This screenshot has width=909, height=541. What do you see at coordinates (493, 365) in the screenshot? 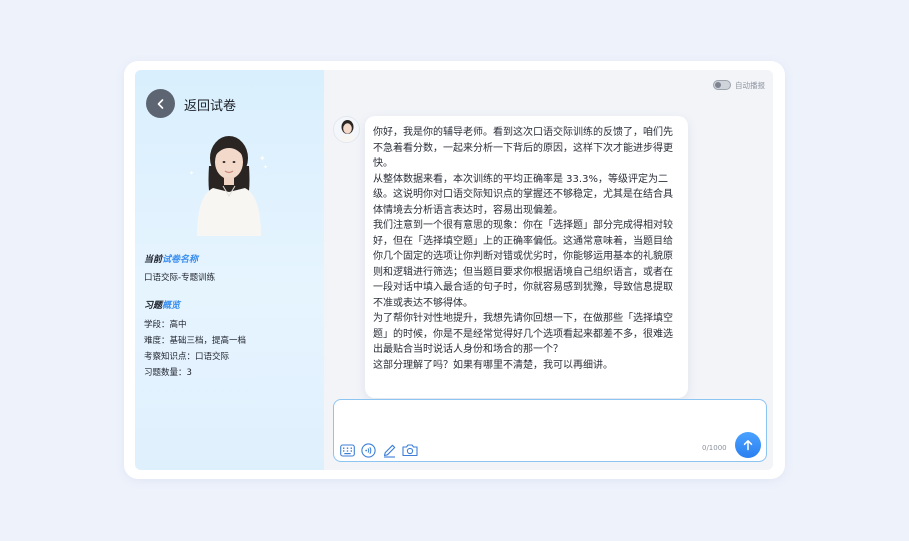
I see `message-paragraph: 这部分理解了吗？如果有哪里不清楚，我可以再细讲。` at bounding box center [493, 365].